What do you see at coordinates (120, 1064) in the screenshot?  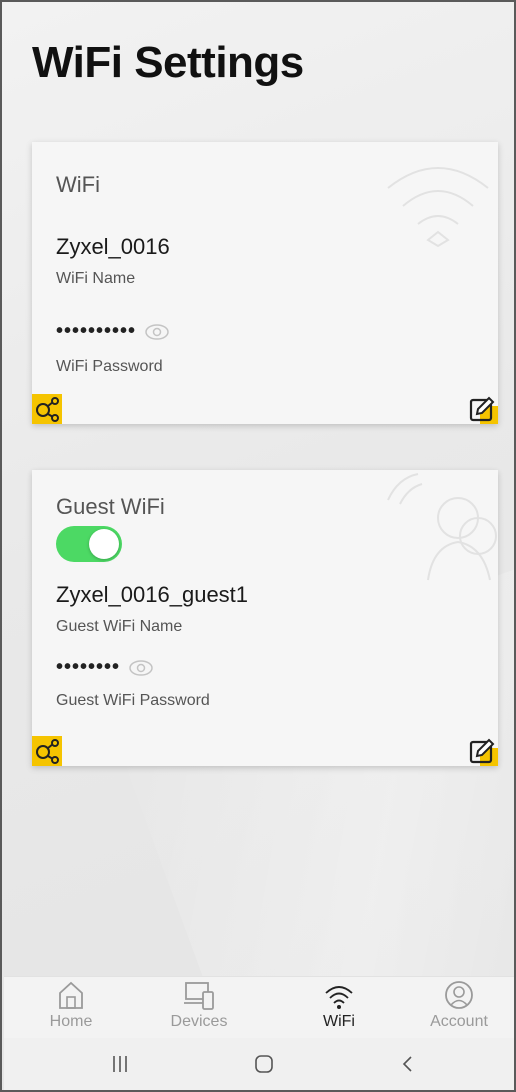 I see `recent-apps-icon` at bounding box center [120, 1064].